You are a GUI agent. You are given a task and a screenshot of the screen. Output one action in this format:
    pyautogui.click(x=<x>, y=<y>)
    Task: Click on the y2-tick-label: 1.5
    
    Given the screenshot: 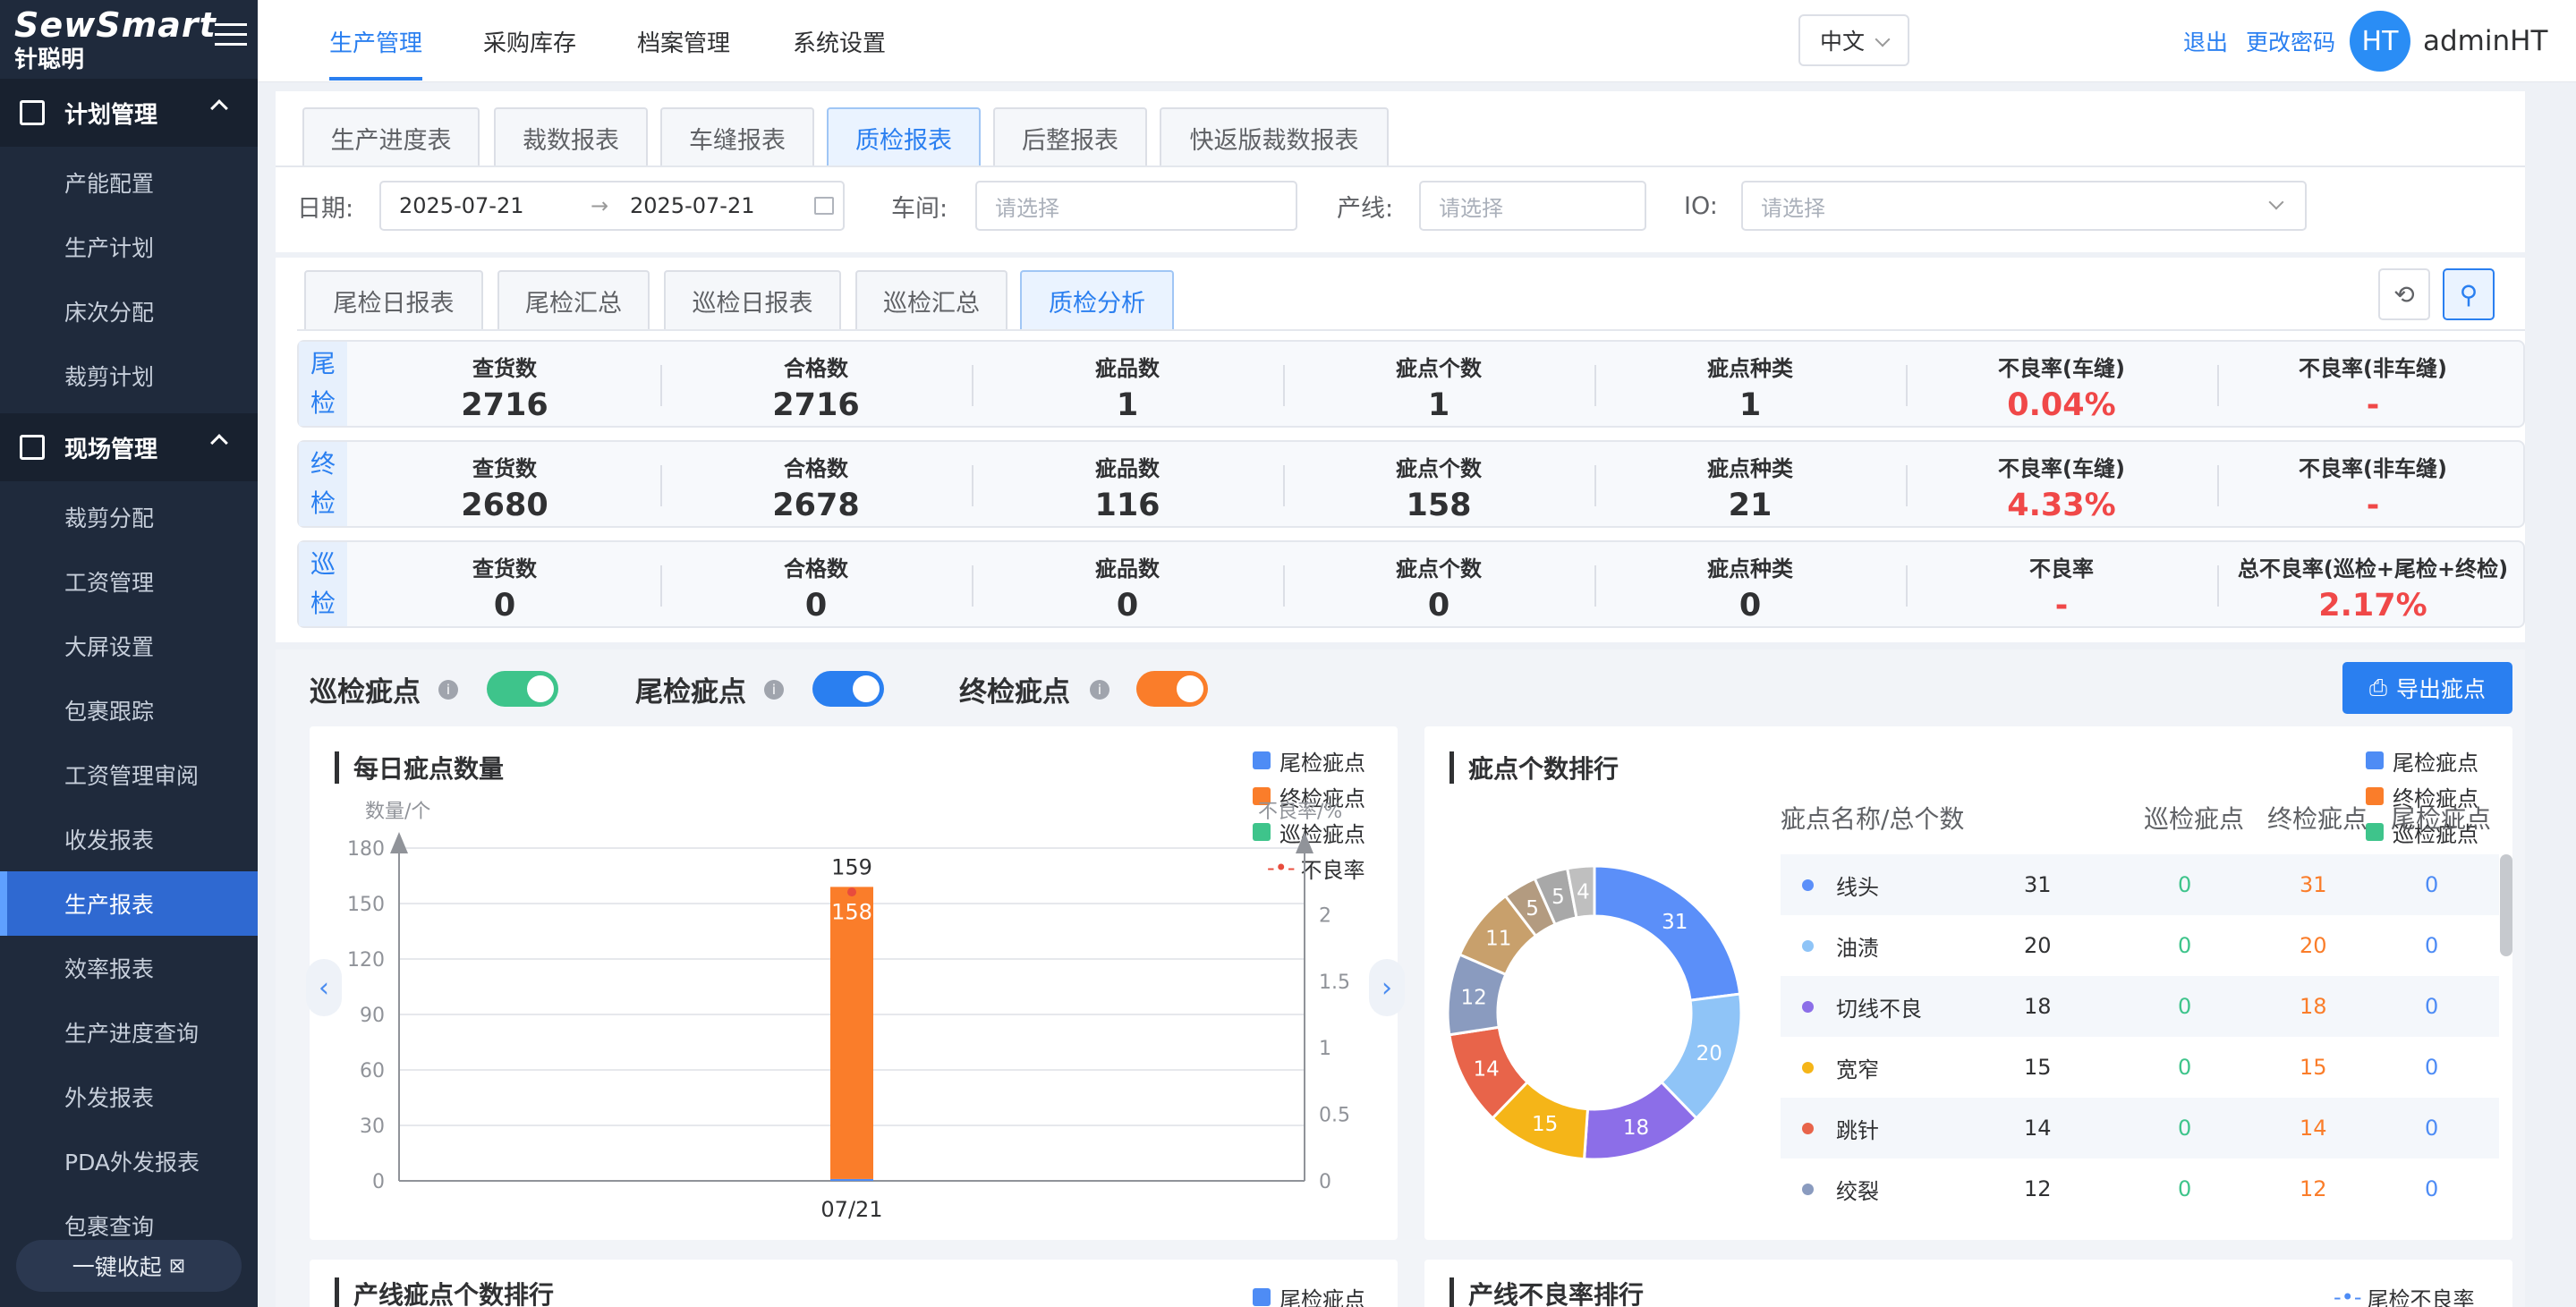 What is the action you would take?
    pyautogui.click(x=1334, y=983)
    